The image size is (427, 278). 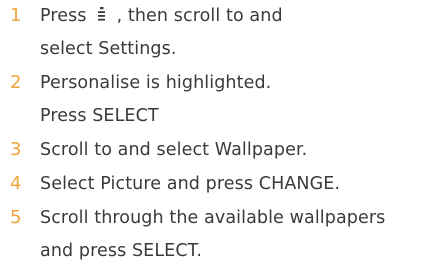 What do you see at coordinates (16, 183) in the screenshot?
I see `step-number: 4` at bounding box center [16, 183].